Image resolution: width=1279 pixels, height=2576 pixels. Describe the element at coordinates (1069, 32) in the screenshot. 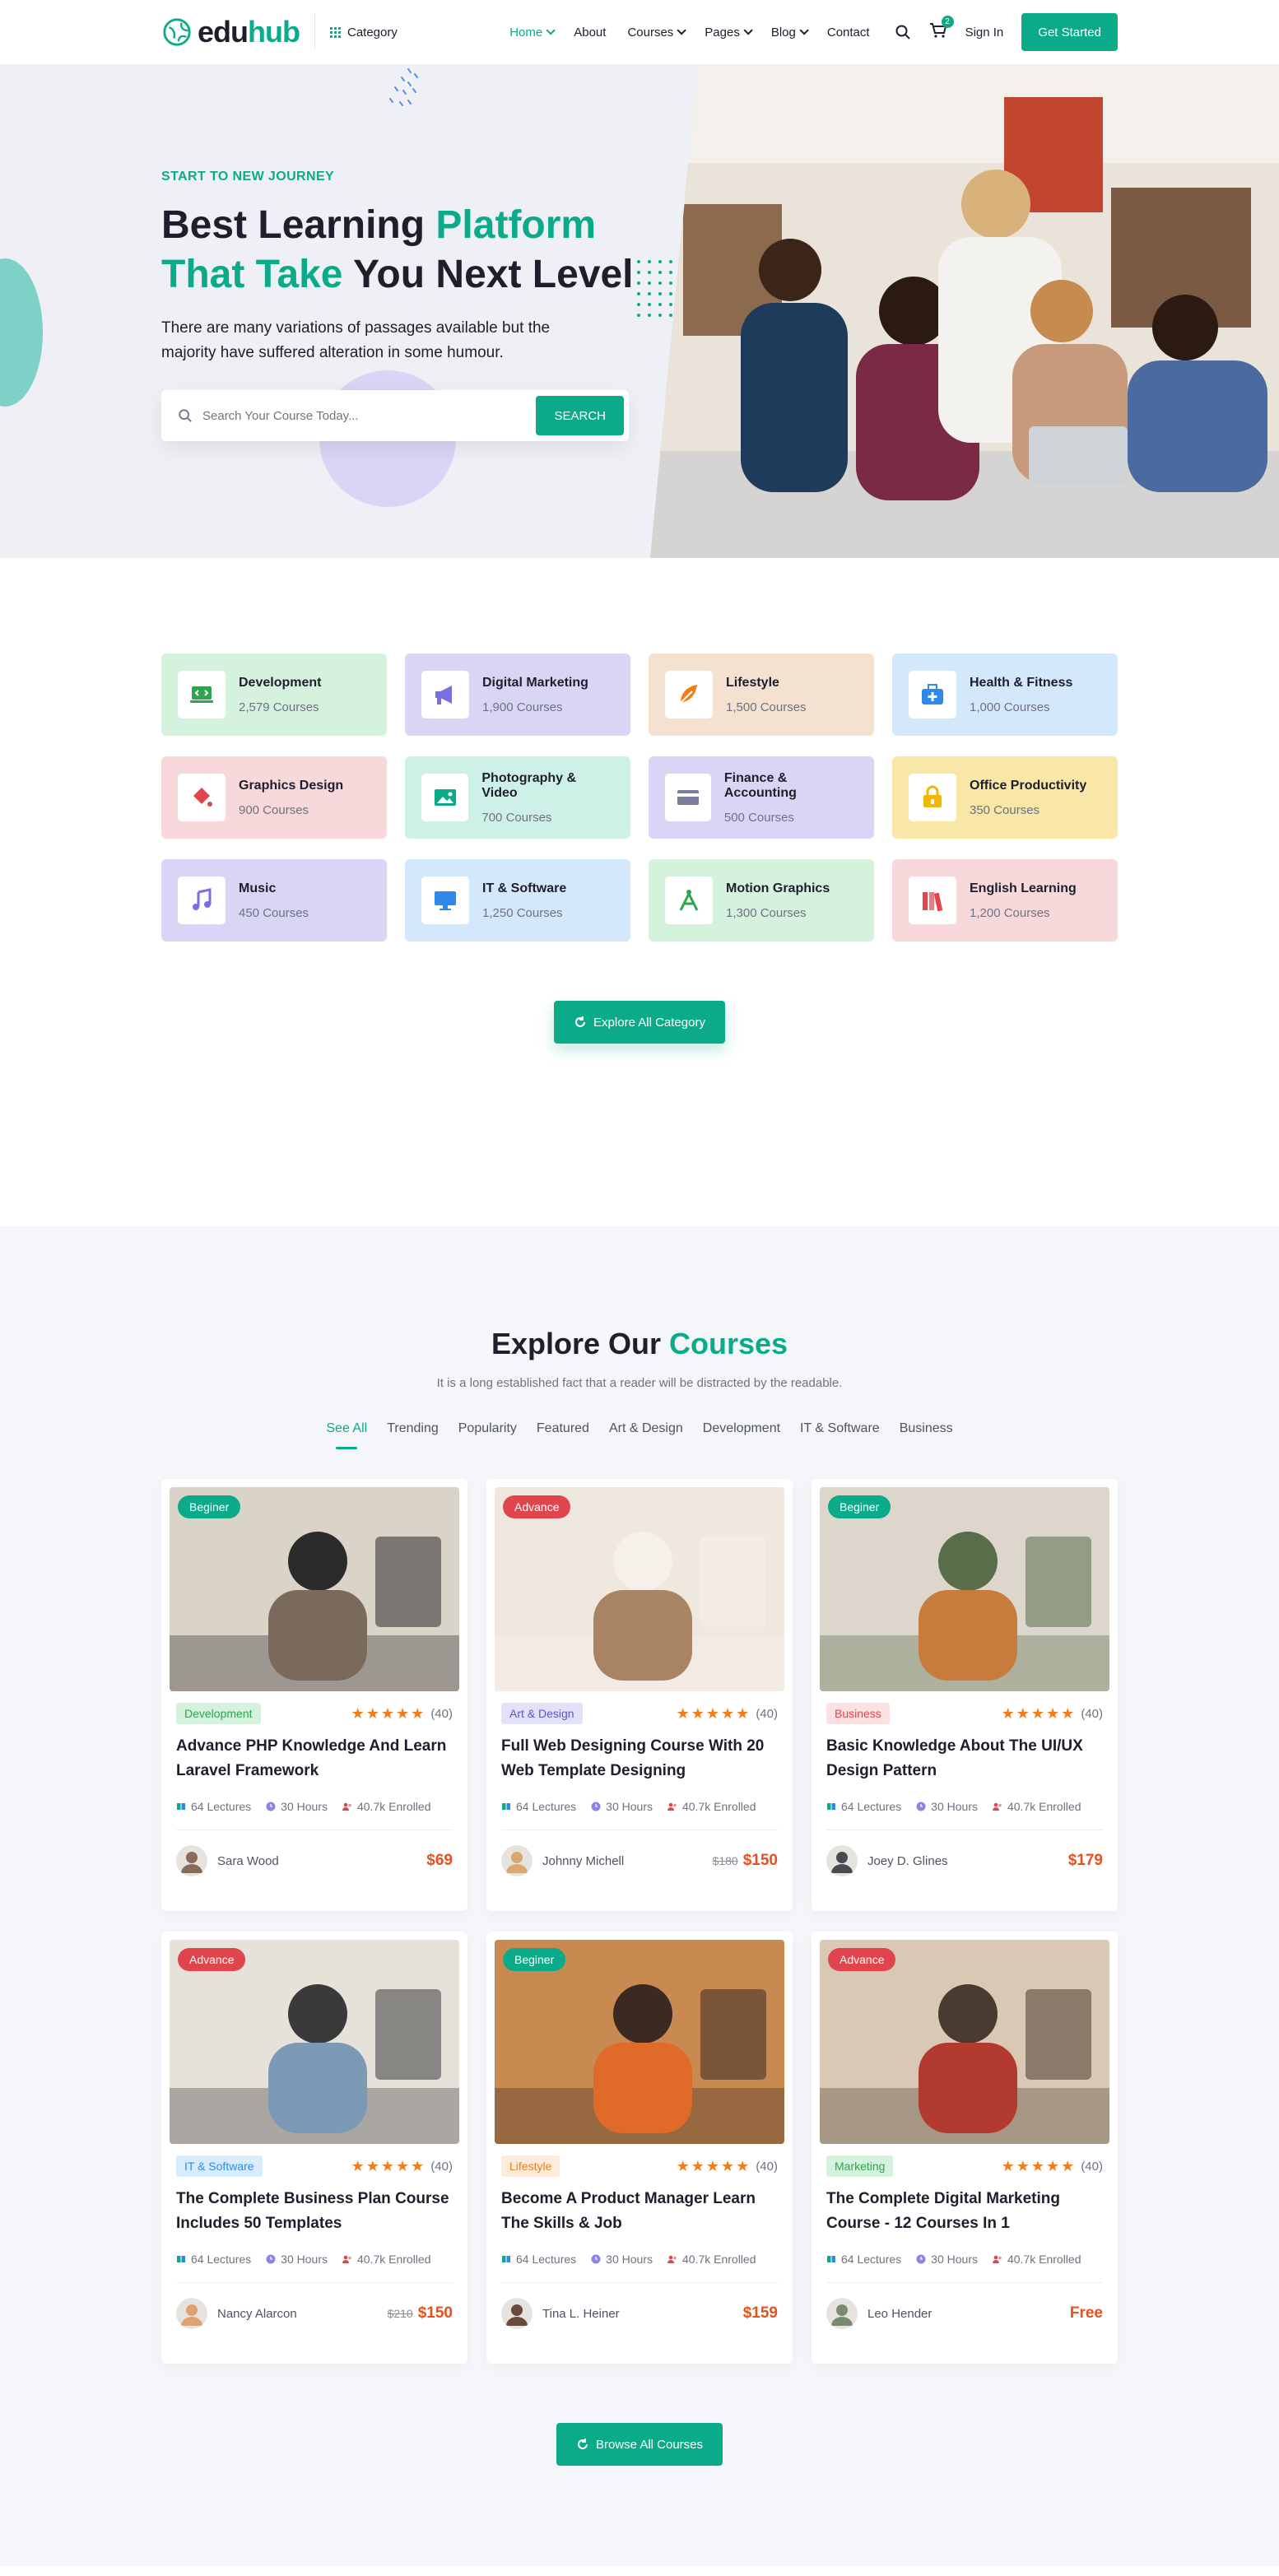

I see `get-started-button: Get Started` at that location.